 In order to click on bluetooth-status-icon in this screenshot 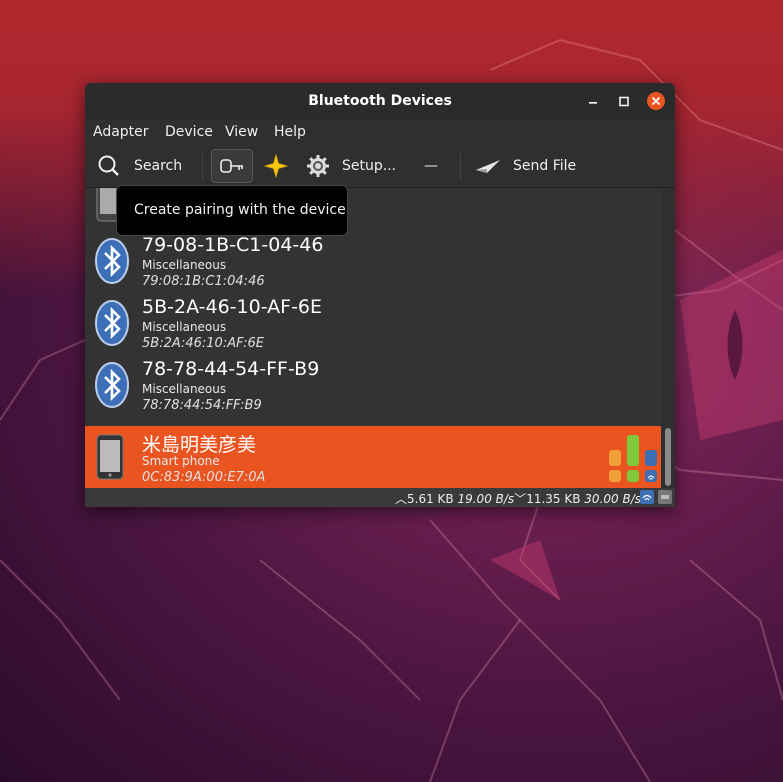, I will do `click(647, 497)`.